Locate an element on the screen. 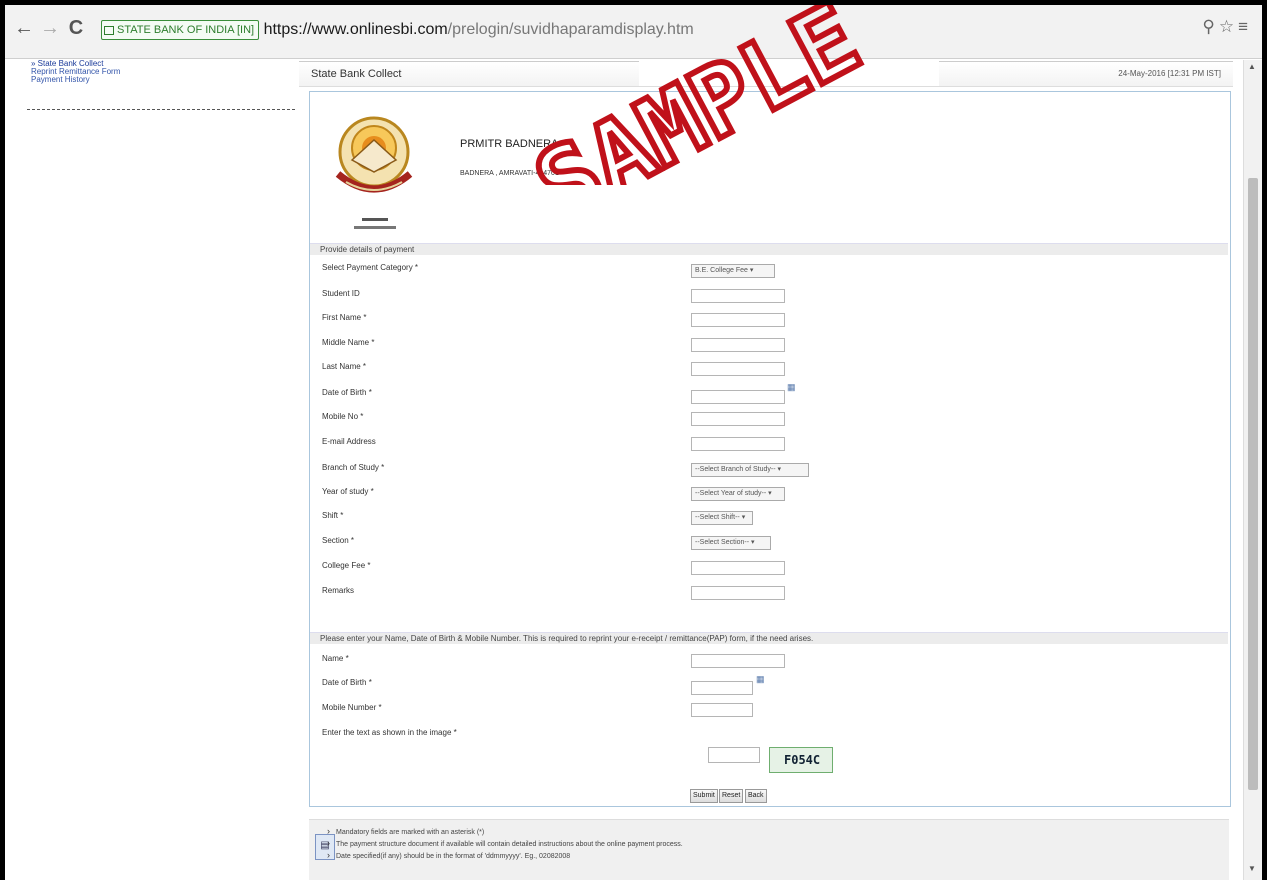 The image size is (1267, 880). zoom-icon: ⚲ is located at coordinates (1210, 26).